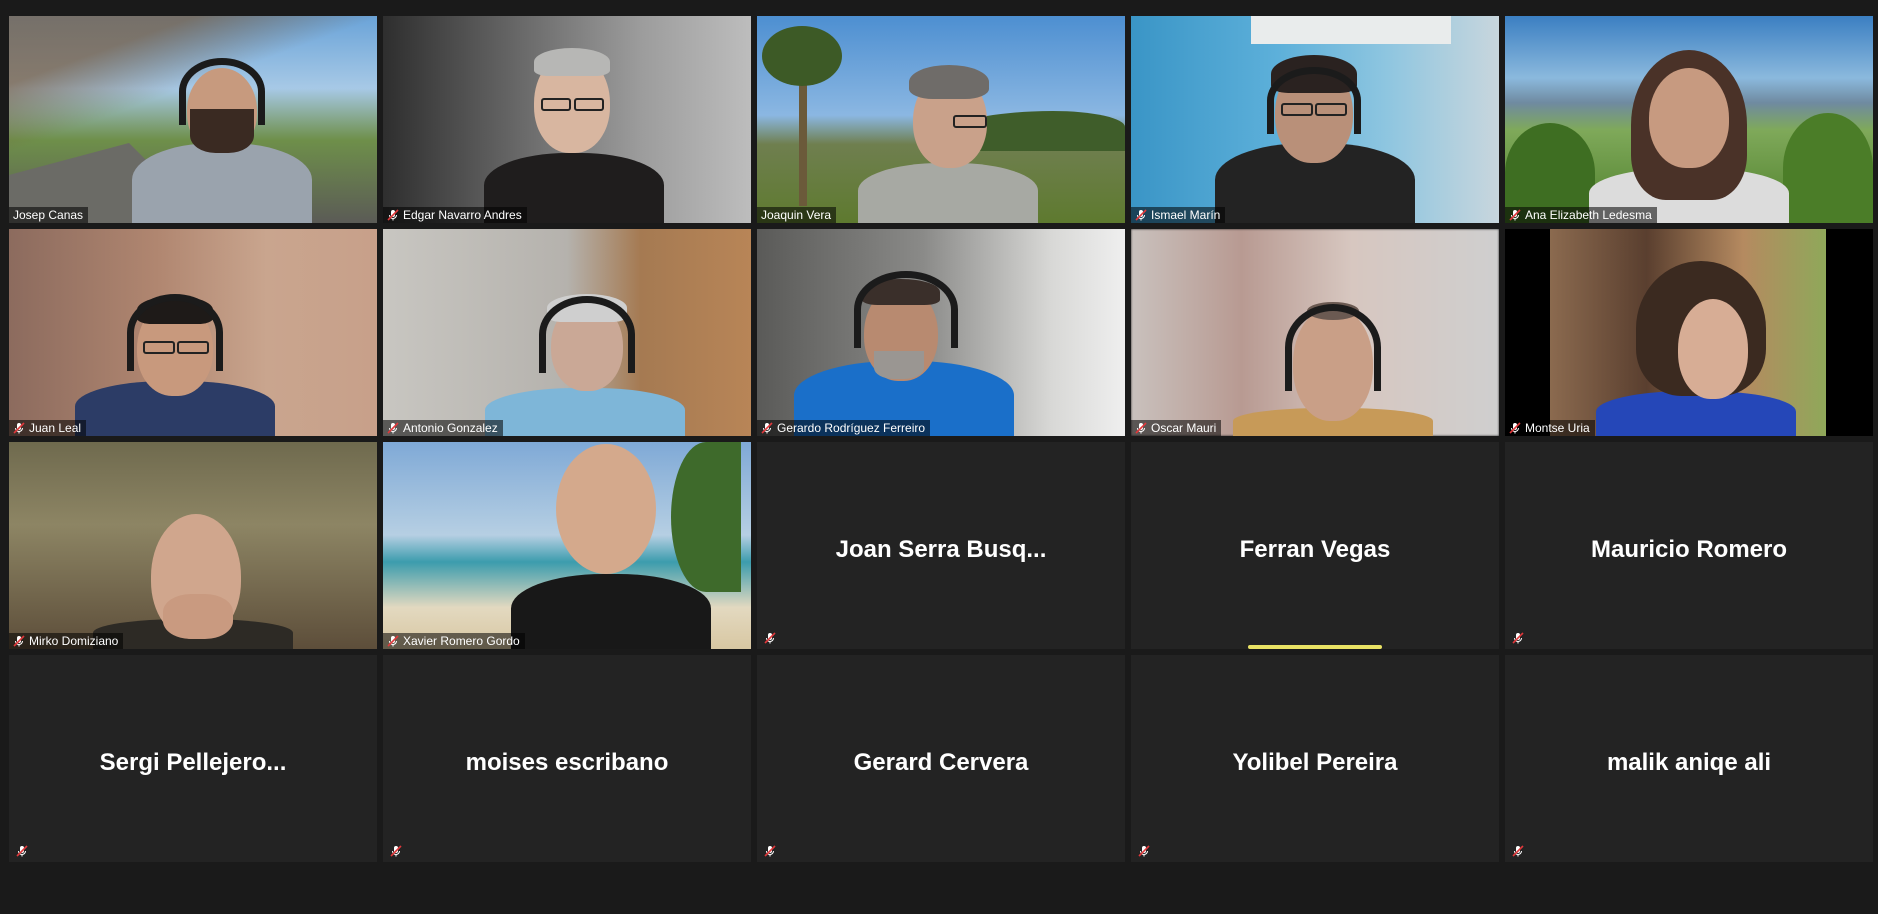  I want to click on participant-tile: Mirko Domiziano, so click(193, 545).